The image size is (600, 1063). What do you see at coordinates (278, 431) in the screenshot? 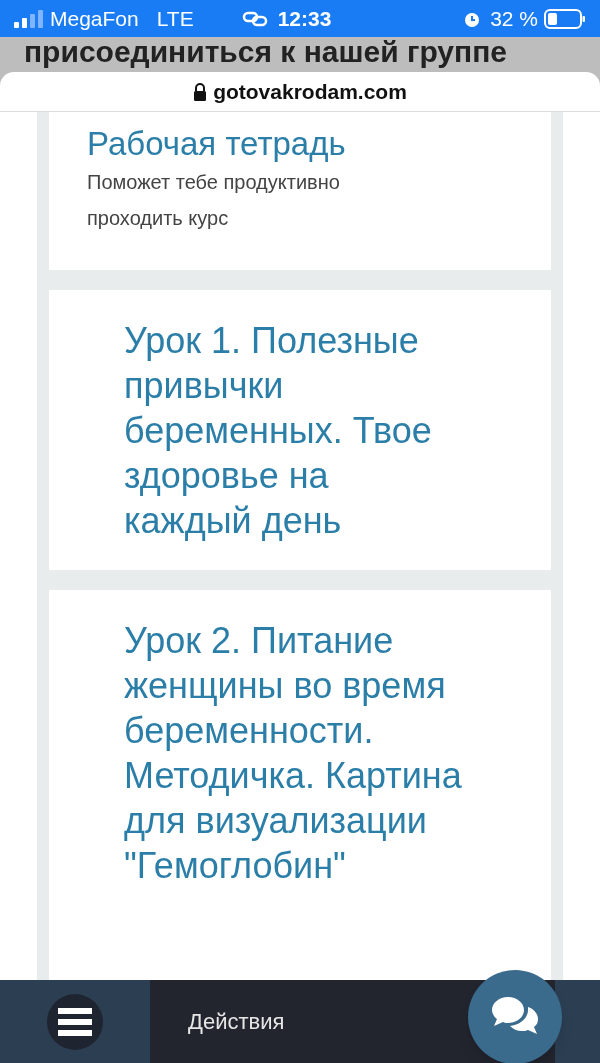
I see `card-title: Урок 1. Полезные привычки беременных. Твое здоровье на каждый день` at bounding box center [278, 431].